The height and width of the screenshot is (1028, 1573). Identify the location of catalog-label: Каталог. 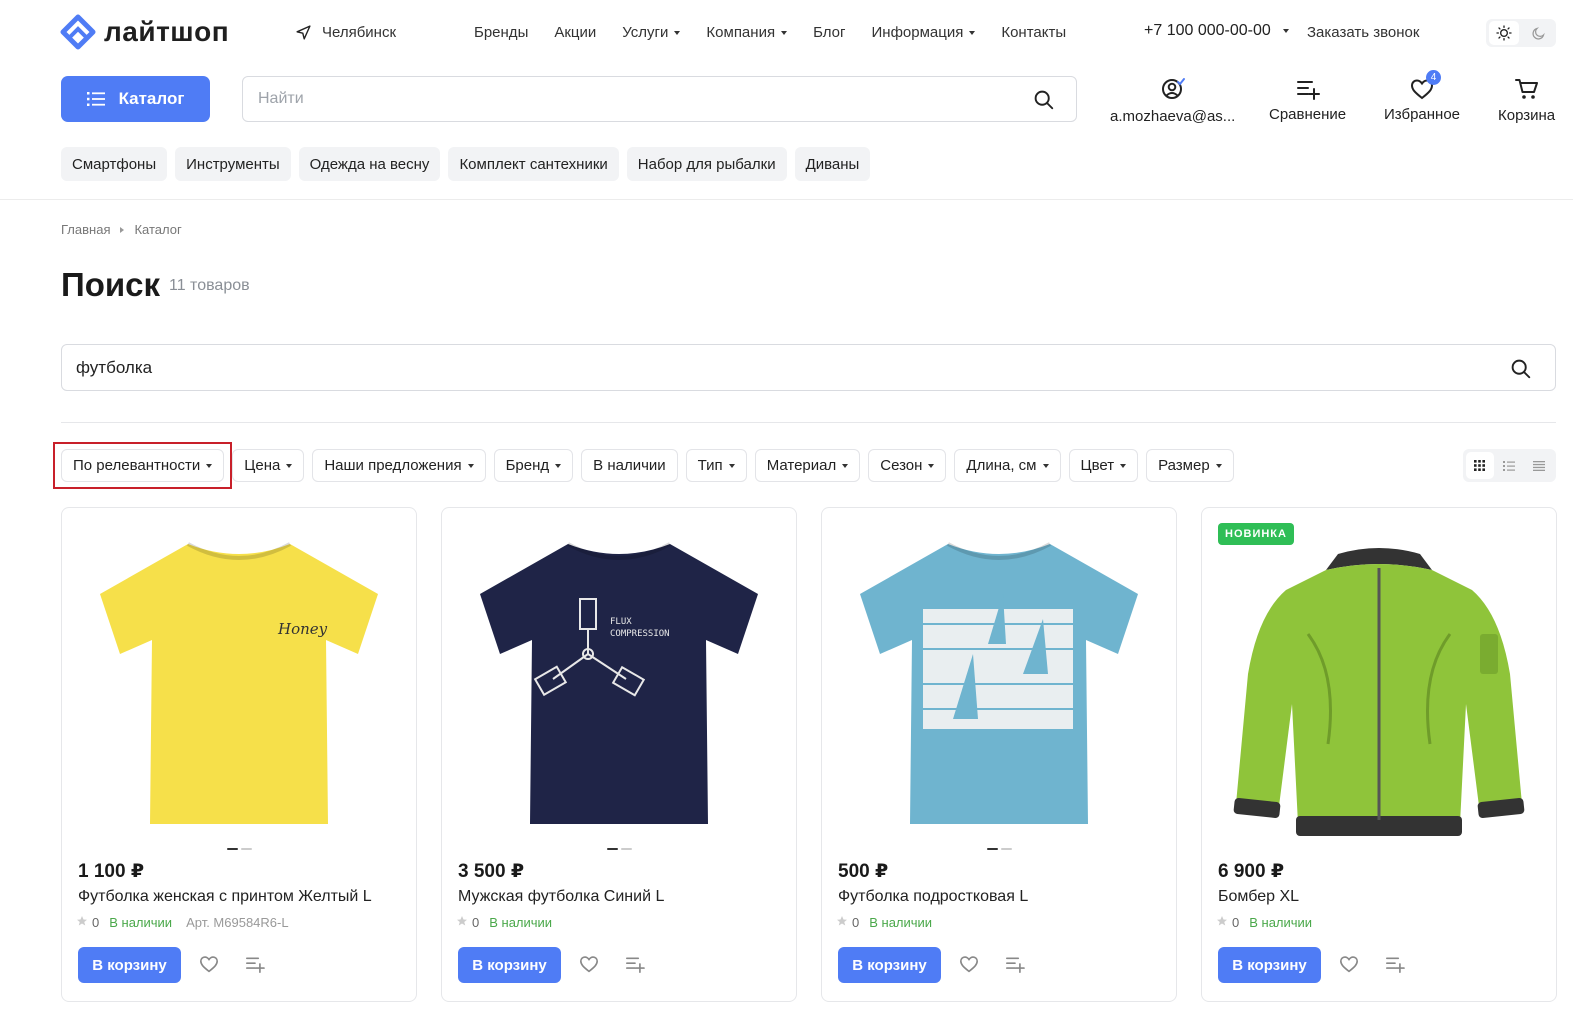
(151, 98).